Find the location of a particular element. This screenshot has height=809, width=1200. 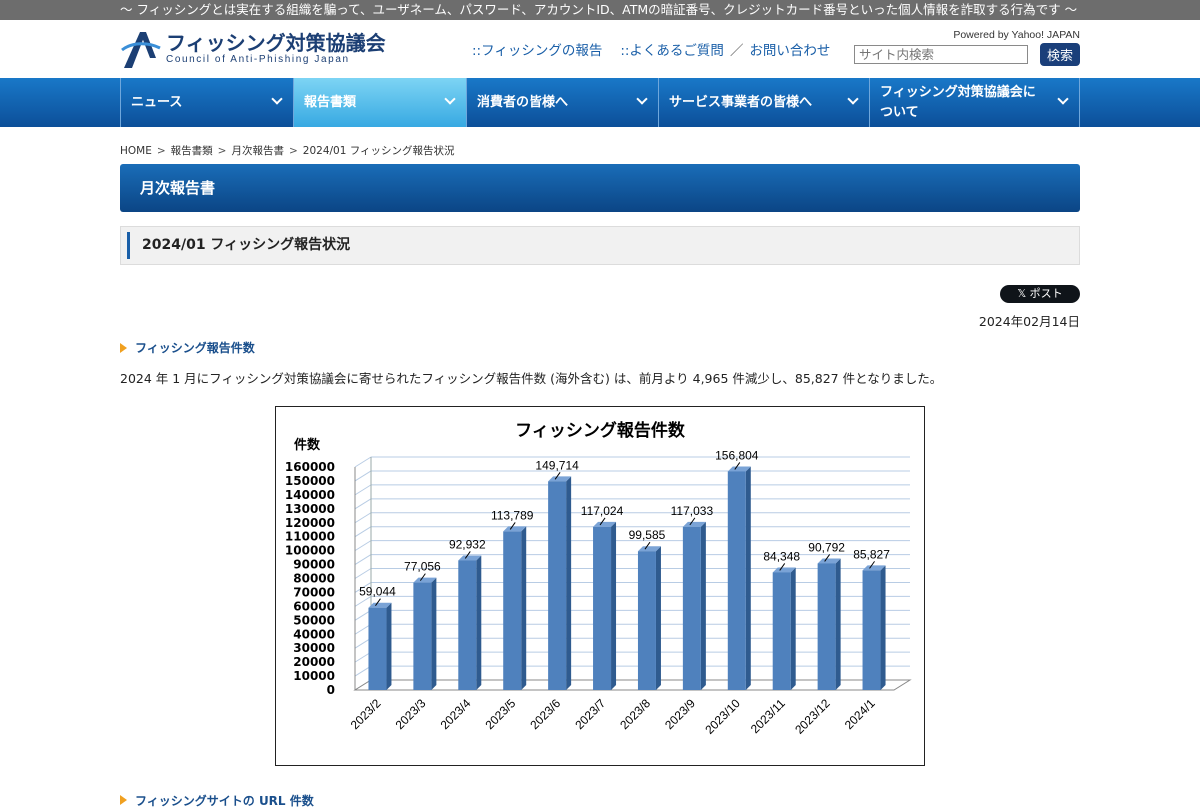

nav-item-news: ニュース is located at coordinates (207, 102).